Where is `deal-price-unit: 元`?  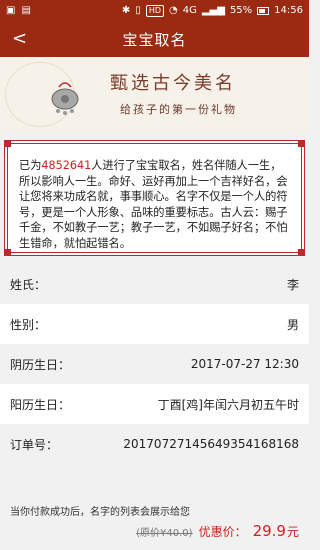
deal-price-unit: 元 is located at coordinates (292, 532).